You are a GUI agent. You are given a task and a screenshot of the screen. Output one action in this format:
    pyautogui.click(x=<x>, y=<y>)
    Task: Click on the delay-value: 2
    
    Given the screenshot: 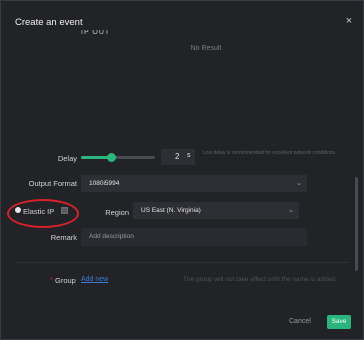 What is the action you would take?
    pyautogui.click(x=177, y=156)
    